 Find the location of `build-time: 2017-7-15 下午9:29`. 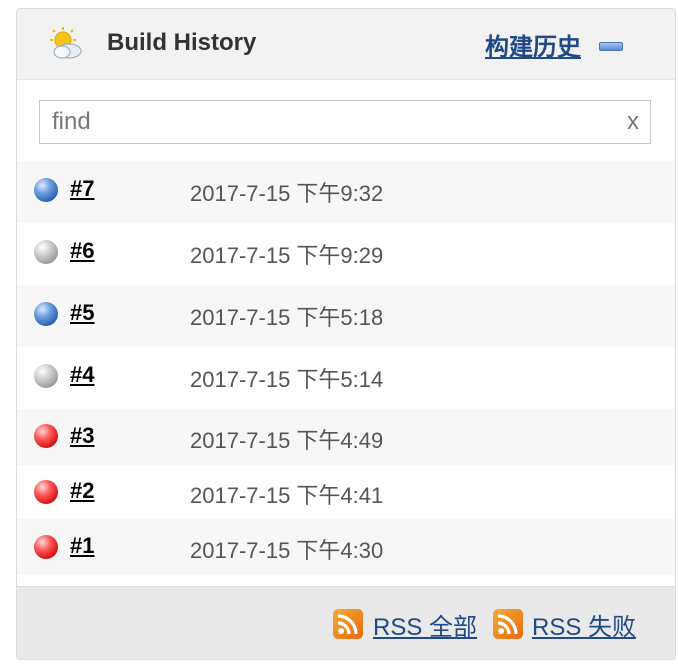

build-time: 2017-7-15 下午9:29 is located at coordinates (287, 255).